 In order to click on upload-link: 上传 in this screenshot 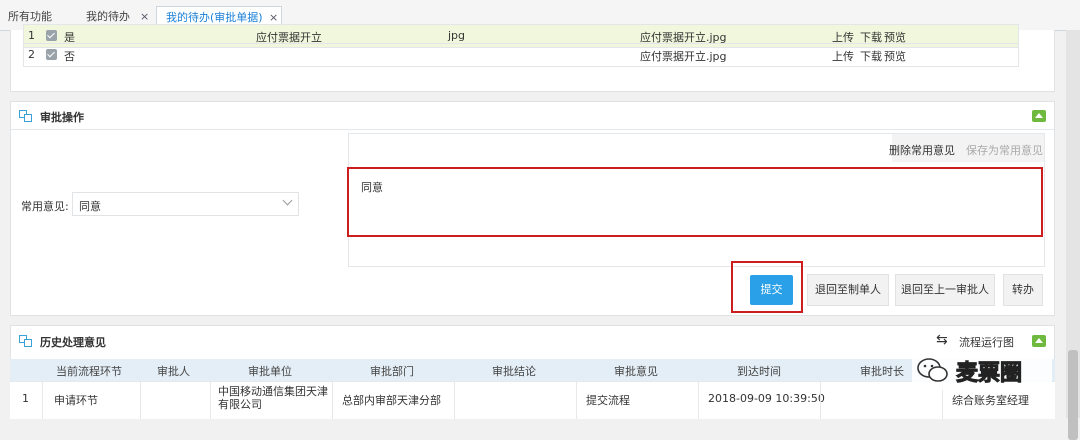, I will do `click(843, 56)`.